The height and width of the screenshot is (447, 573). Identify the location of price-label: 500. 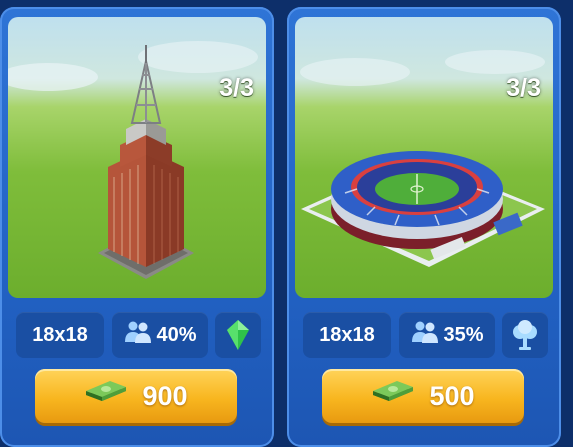
(452, 395).